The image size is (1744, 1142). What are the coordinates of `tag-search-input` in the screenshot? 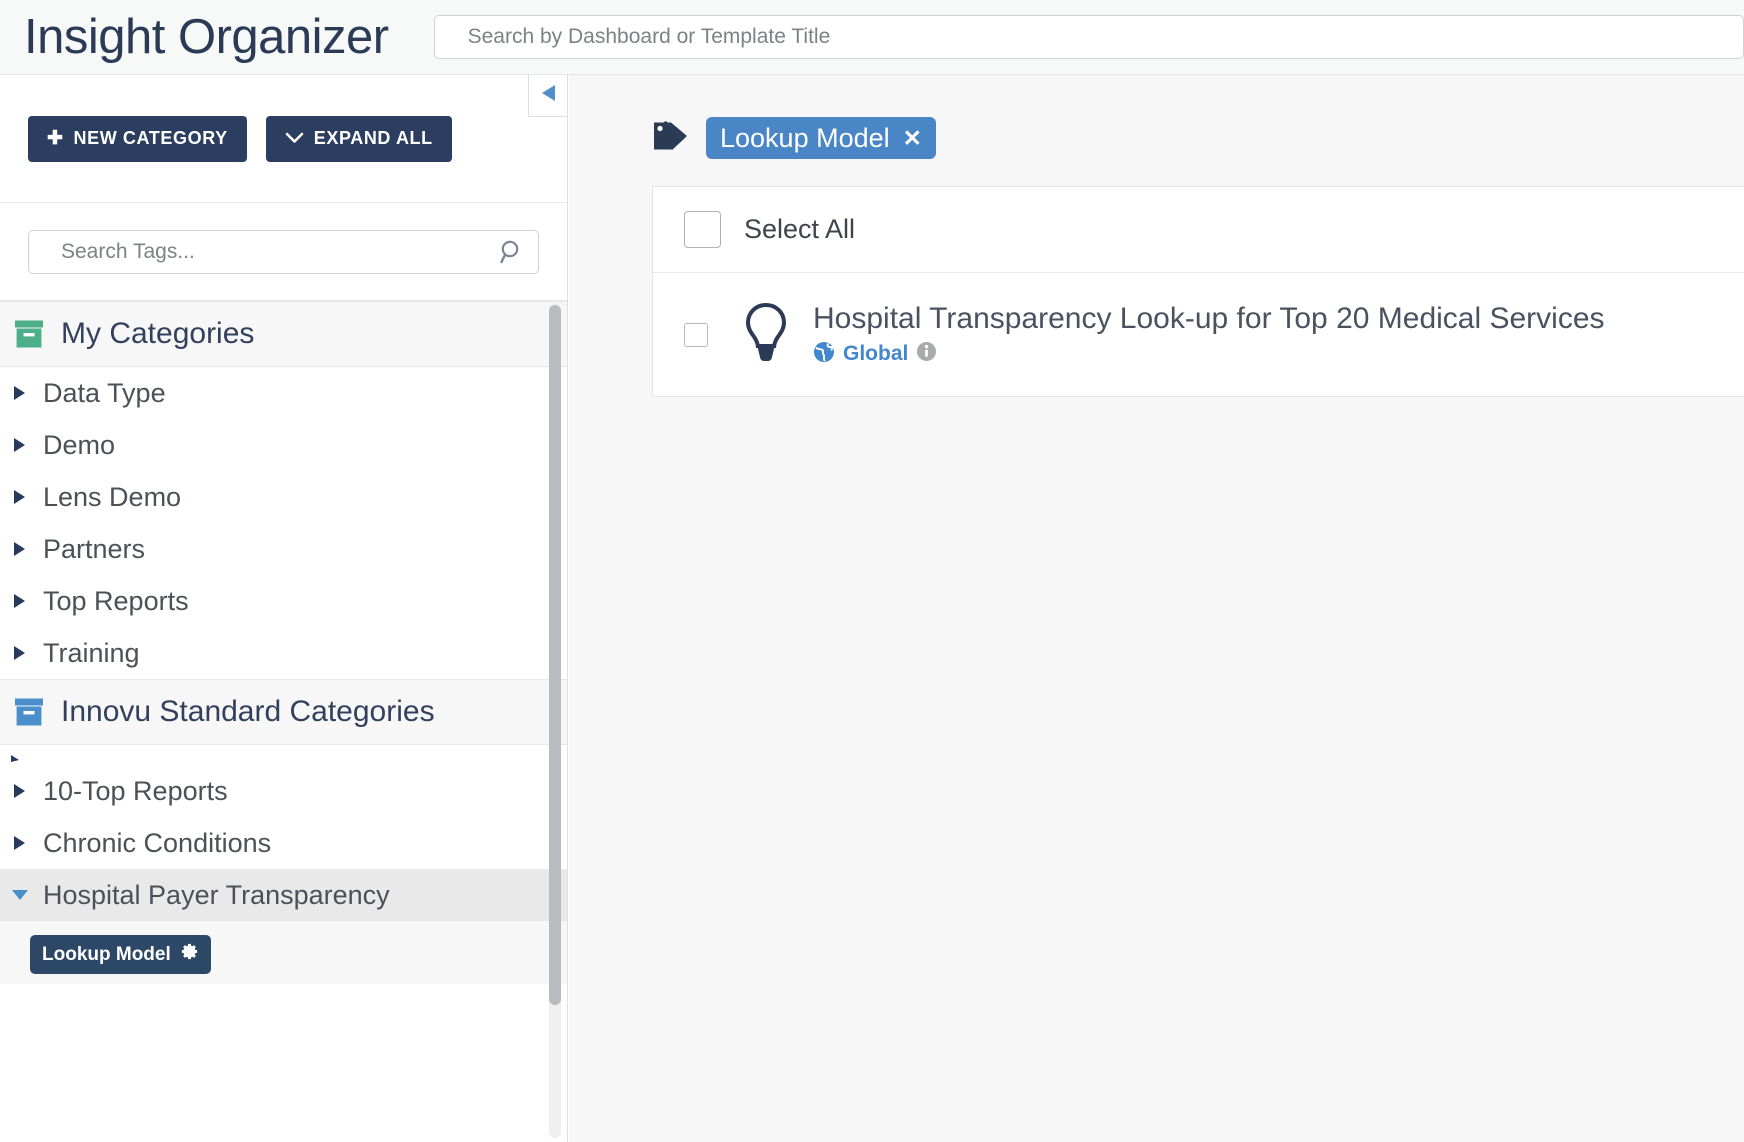 It's located at (283, 251).